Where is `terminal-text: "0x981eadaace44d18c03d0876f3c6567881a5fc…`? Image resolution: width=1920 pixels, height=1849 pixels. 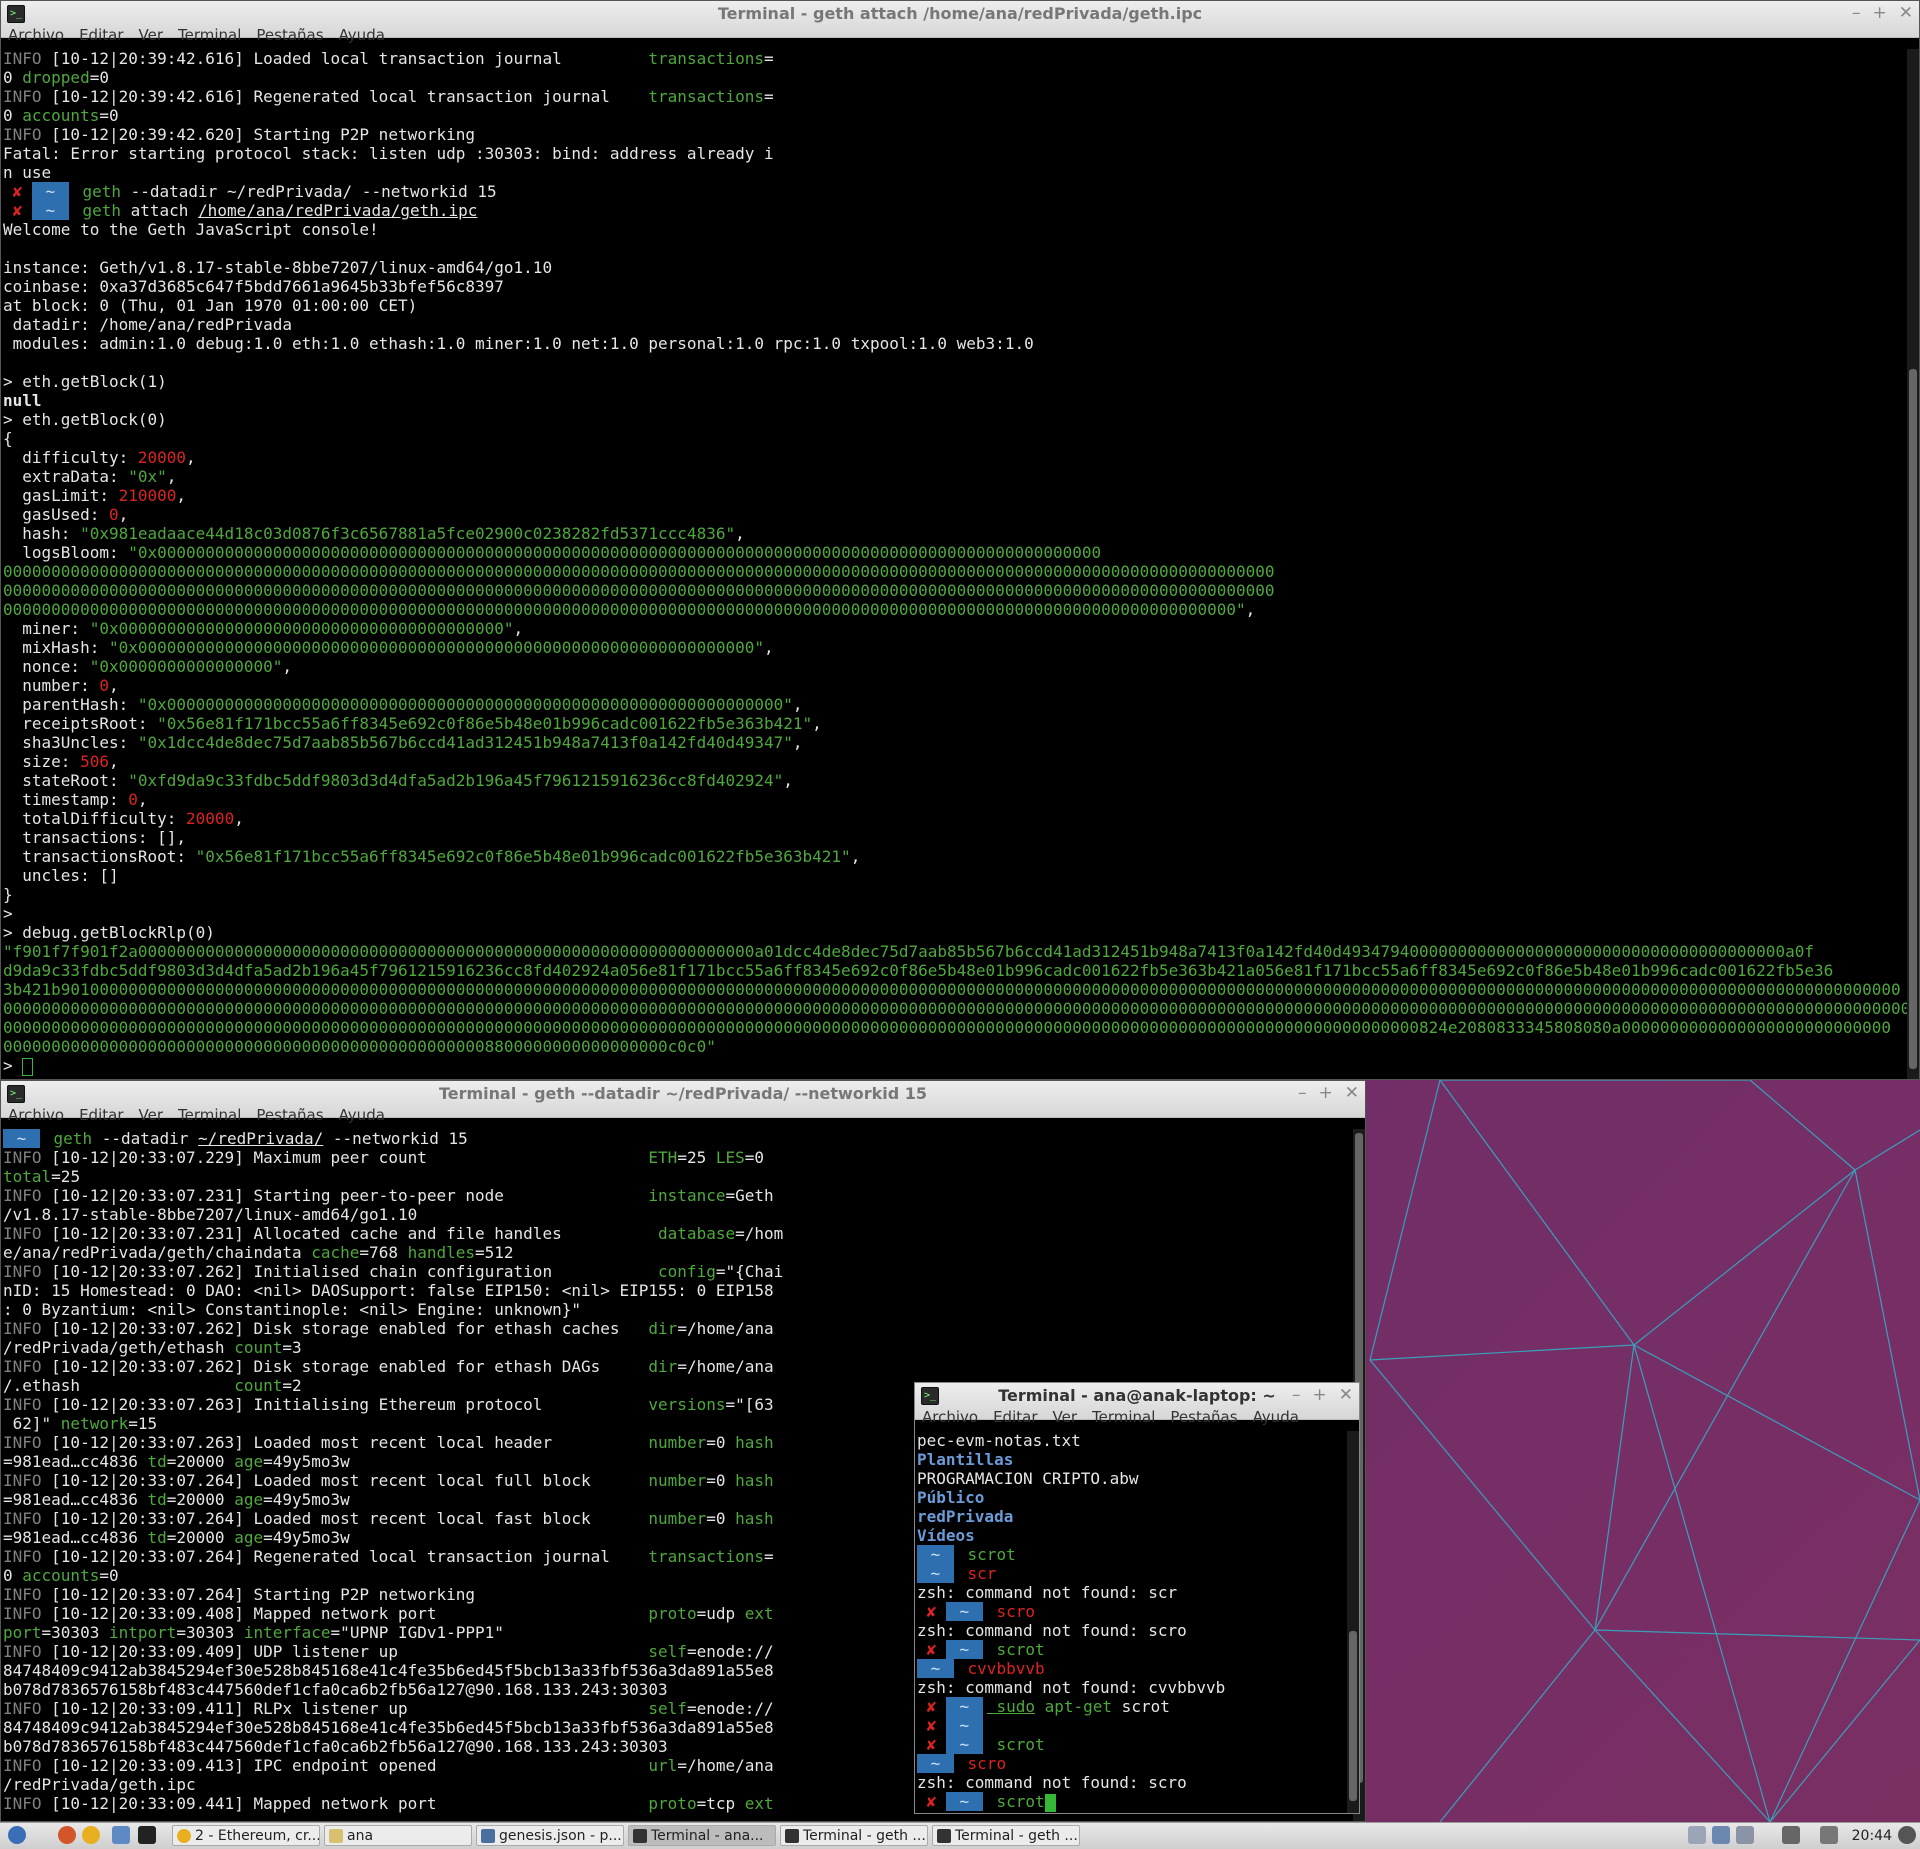
terminal-text: "0x981eadaace44d18c03d0876f3c6567881a5fc… is located at coordinates (408, 533).